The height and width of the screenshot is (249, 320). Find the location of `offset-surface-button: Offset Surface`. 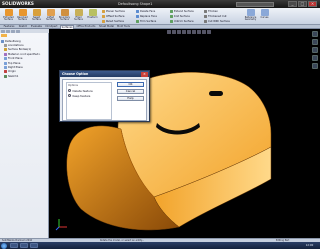

offset-surface-button: Offset Surface is located at coordinates (113, 16).